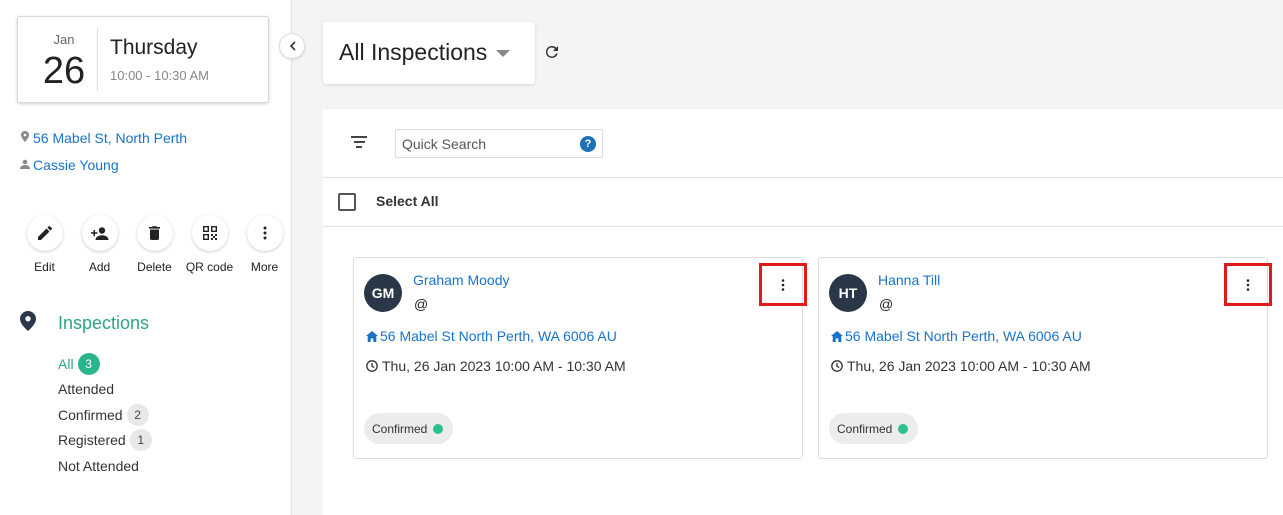 This screenshot has height=515, width=1283. What do you see at coordinates (105, 364) in the screenshot?
I see `filter-all: All 3` at bounding box center [105, 364].